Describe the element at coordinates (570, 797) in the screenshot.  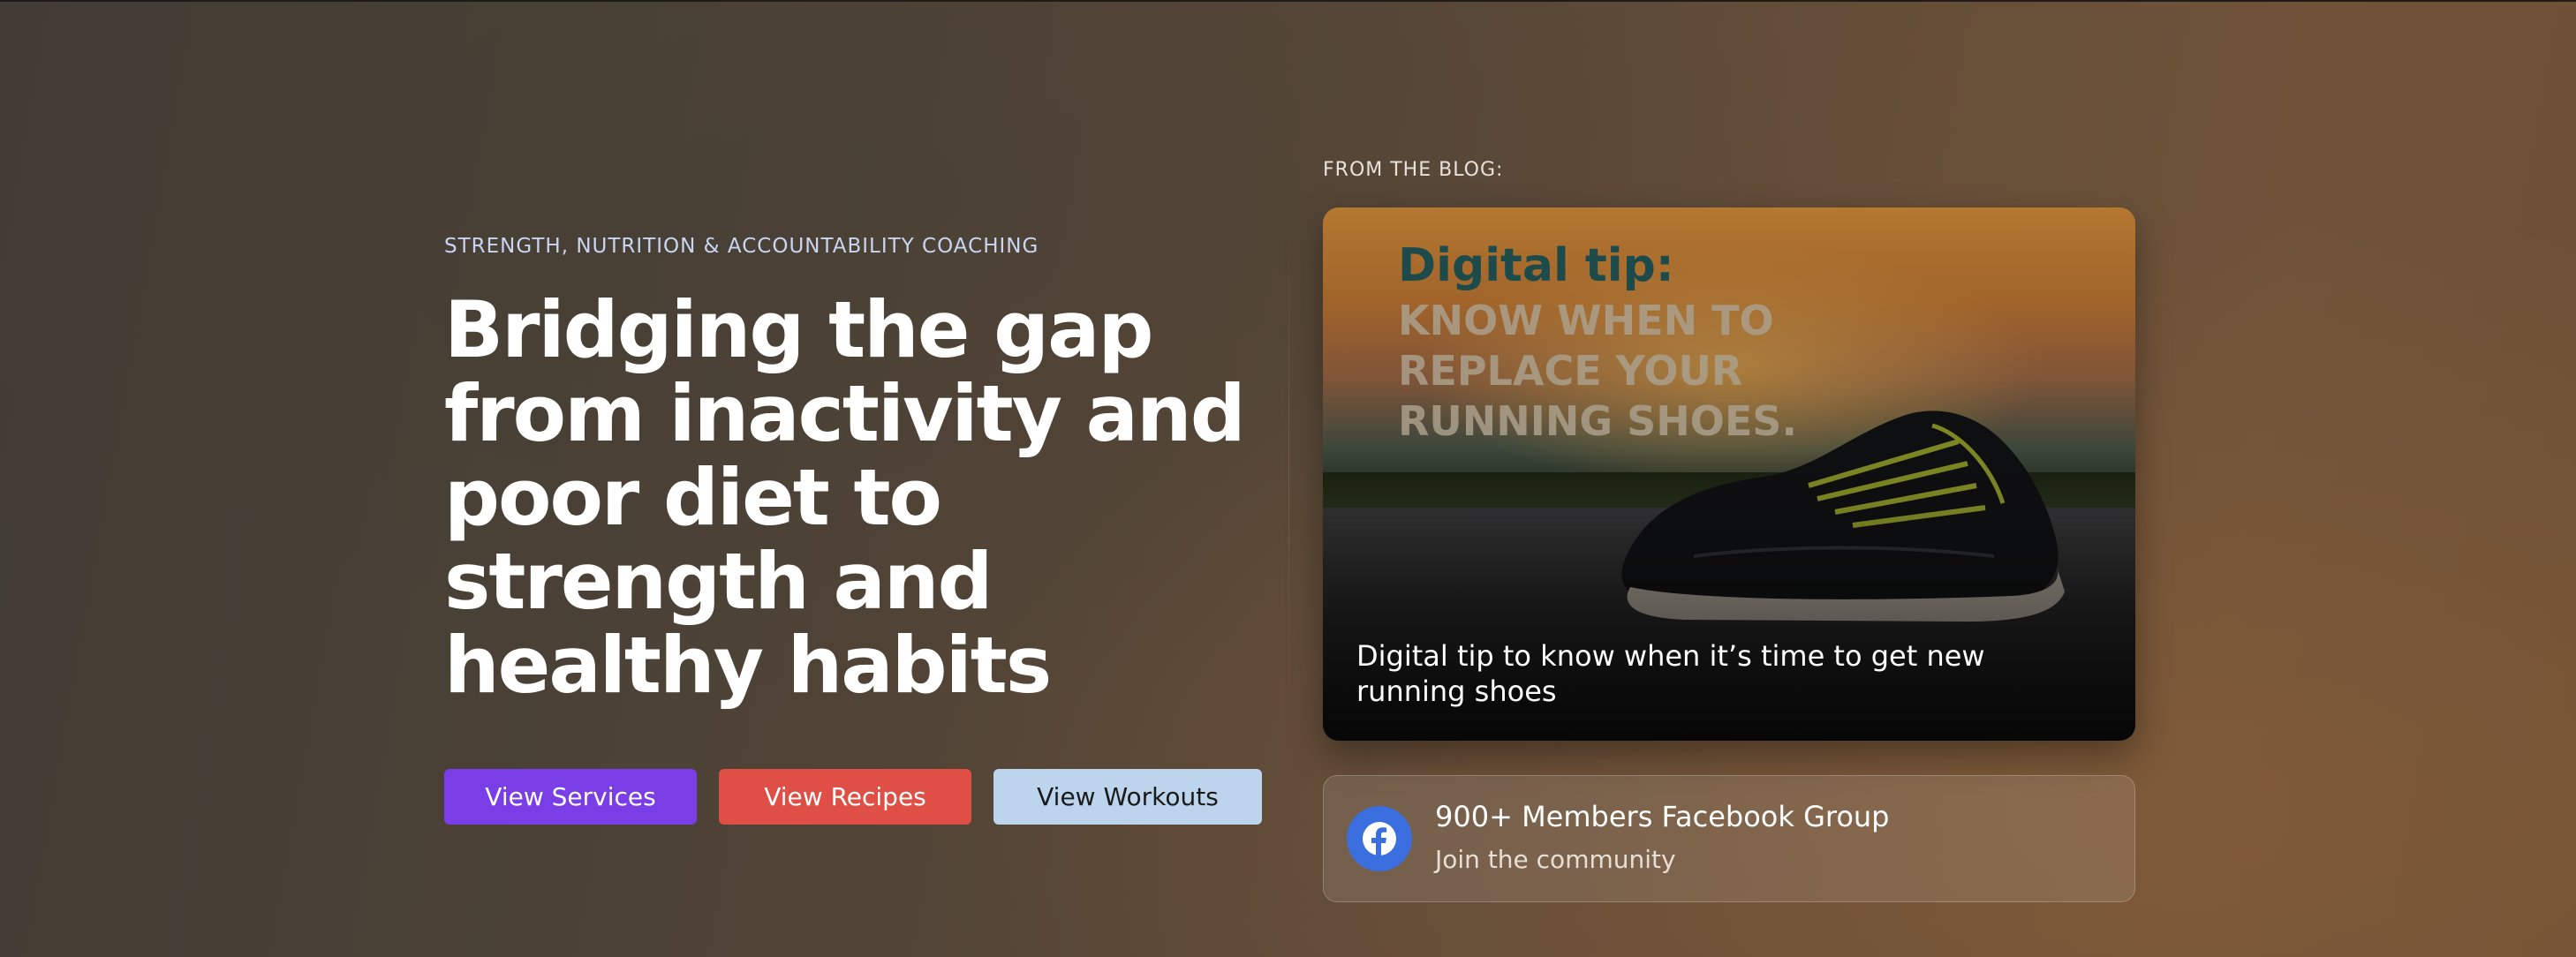
I see `view-services-button: View Services` at that location.